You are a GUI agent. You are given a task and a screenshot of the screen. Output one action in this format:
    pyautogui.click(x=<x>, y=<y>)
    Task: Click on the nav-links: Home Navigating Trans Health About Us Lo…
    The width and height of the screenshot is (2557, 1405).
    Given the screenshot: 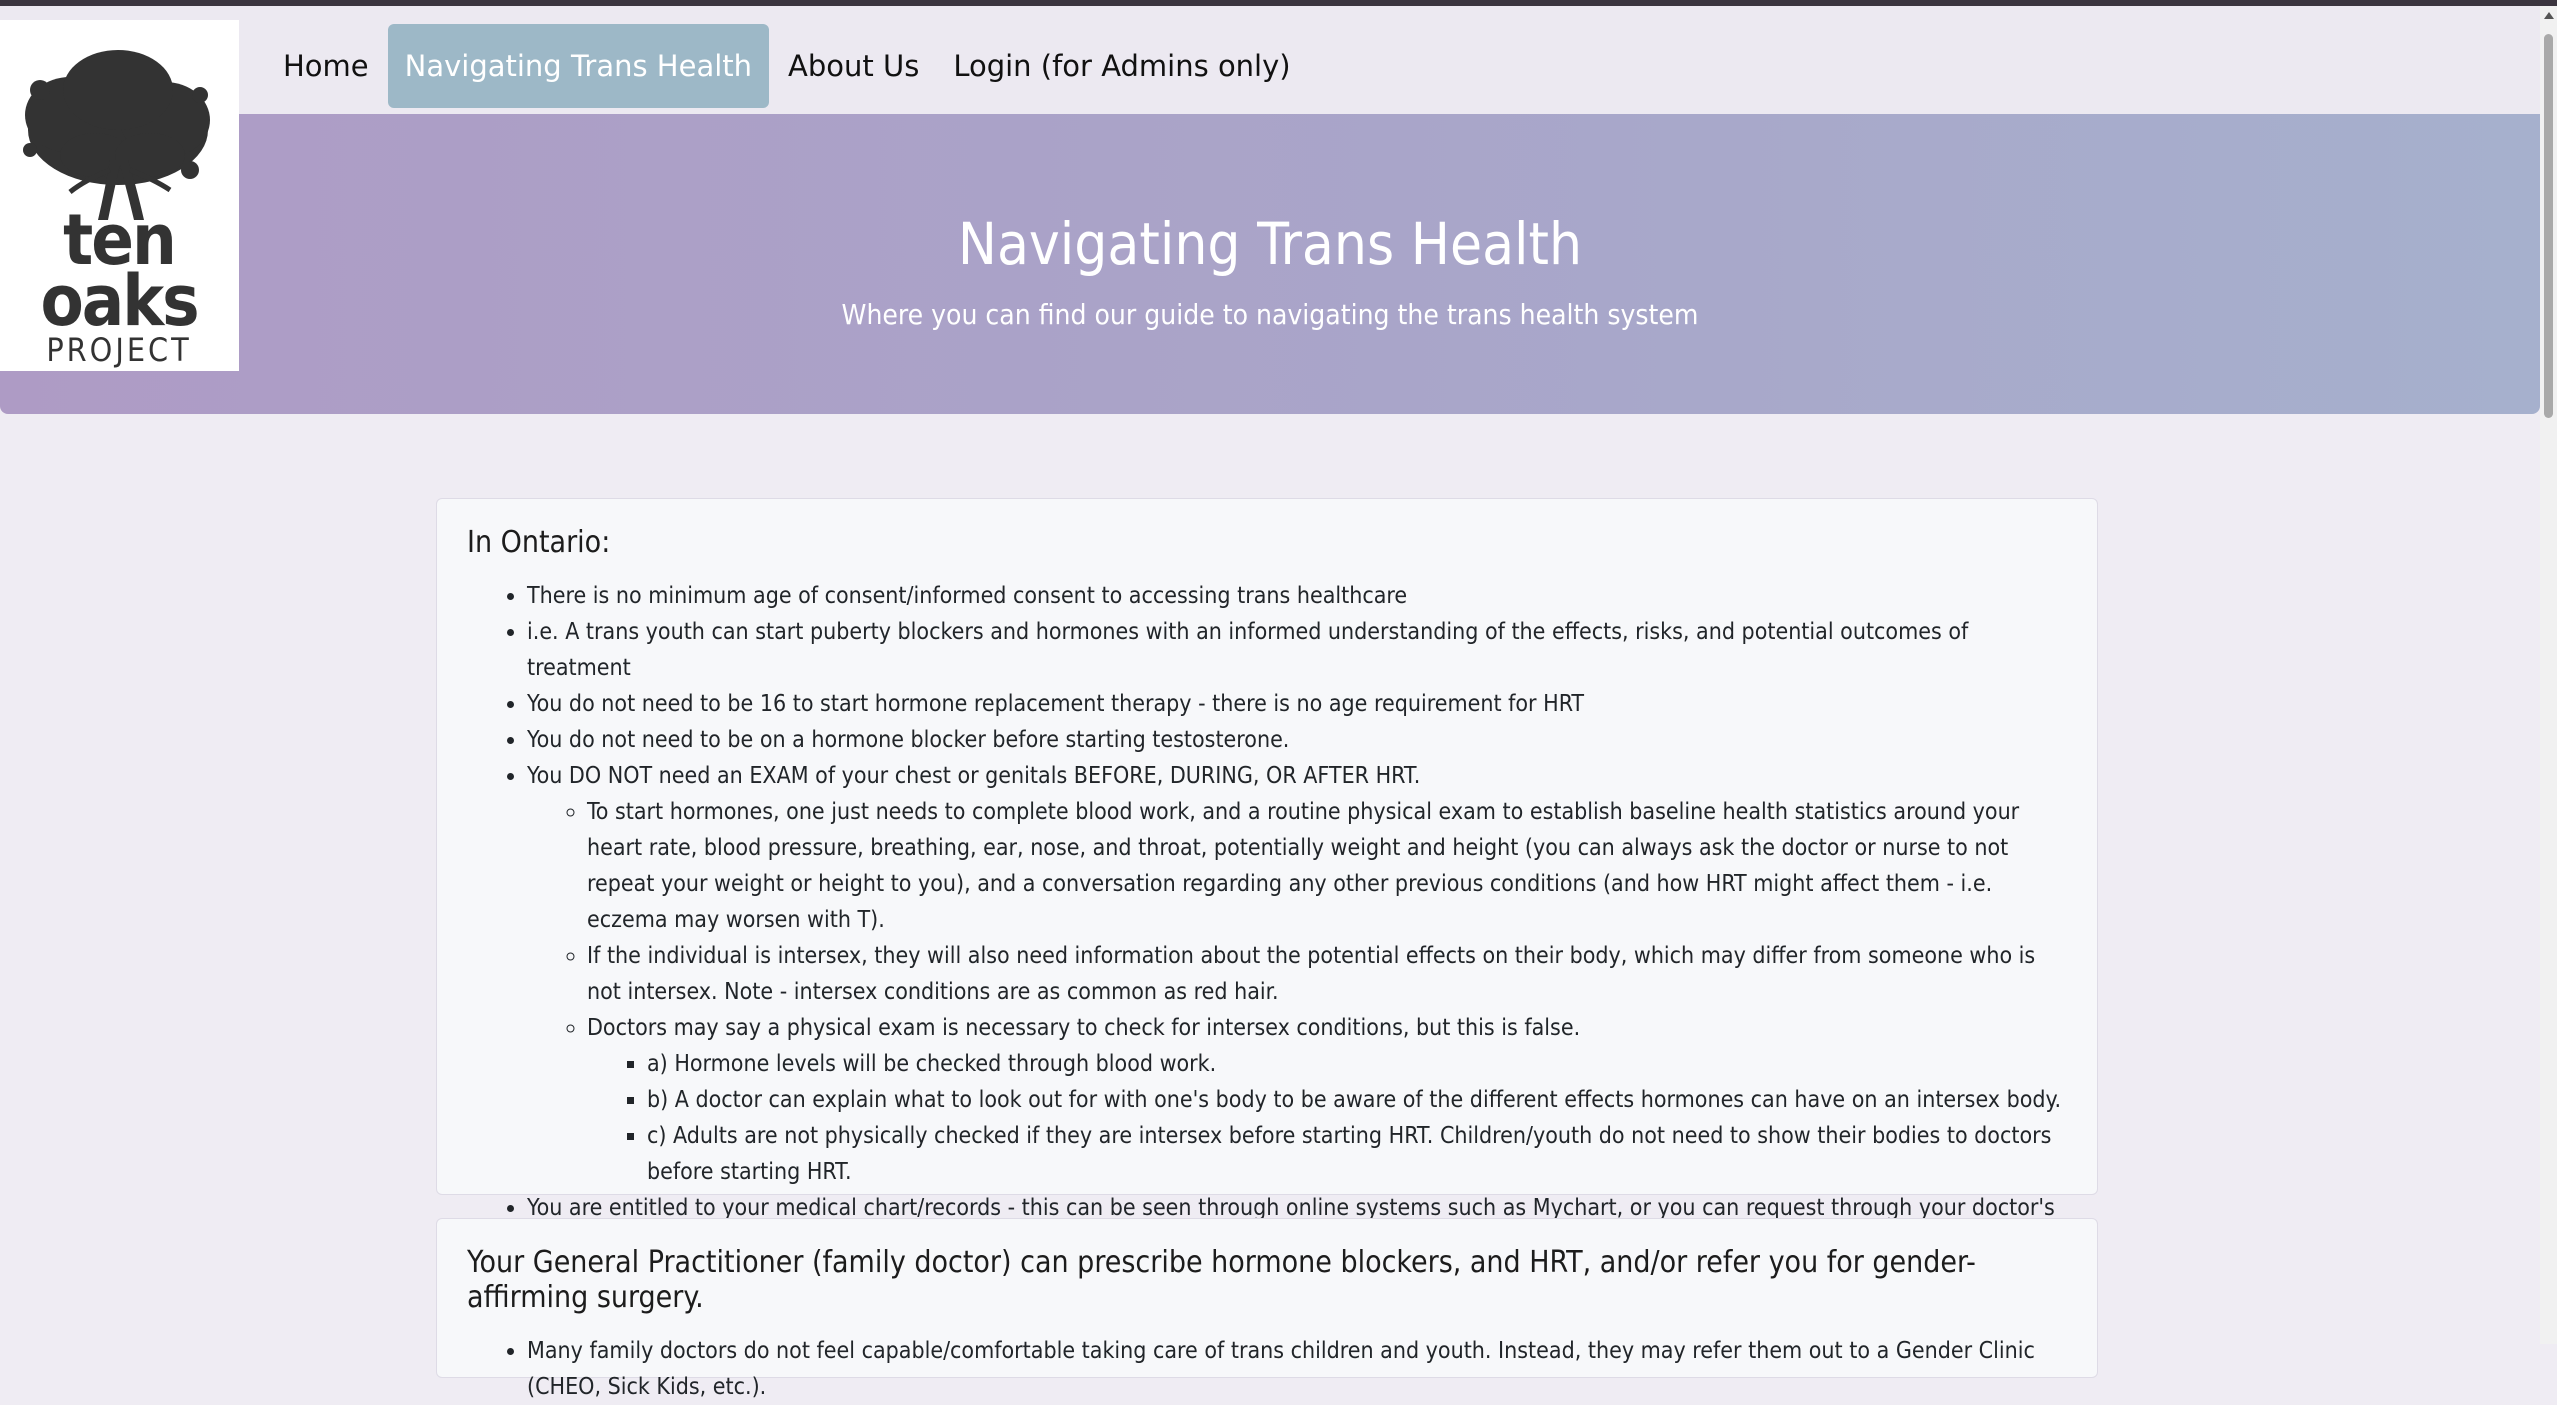 What is the action you would take?
    pyautogui.click(x=787, y=66)
    